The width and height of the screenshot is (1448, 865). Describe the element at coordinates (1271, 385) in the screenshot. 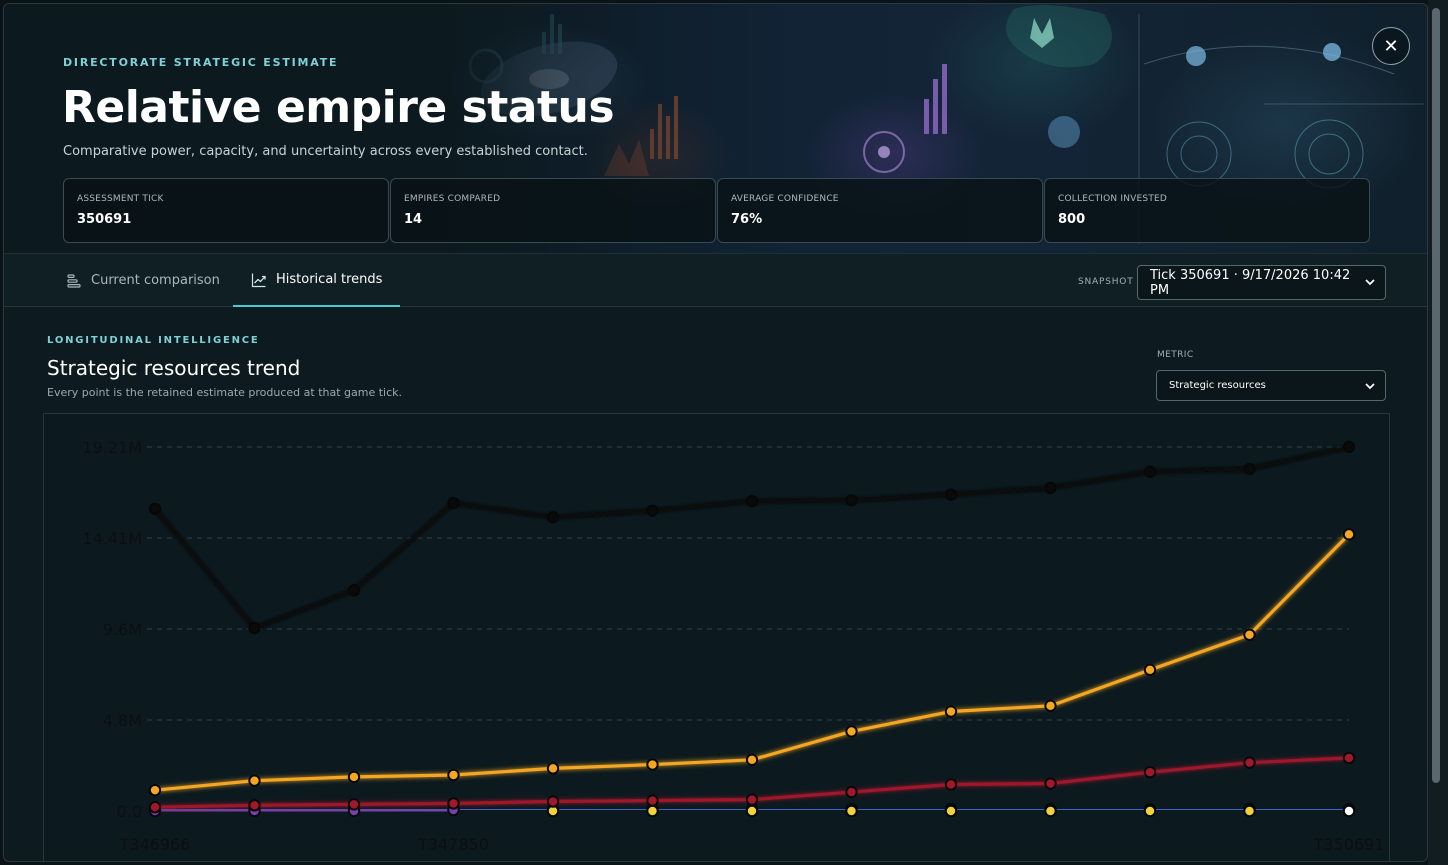

I see `metric-select: Strategic resources` at that location.